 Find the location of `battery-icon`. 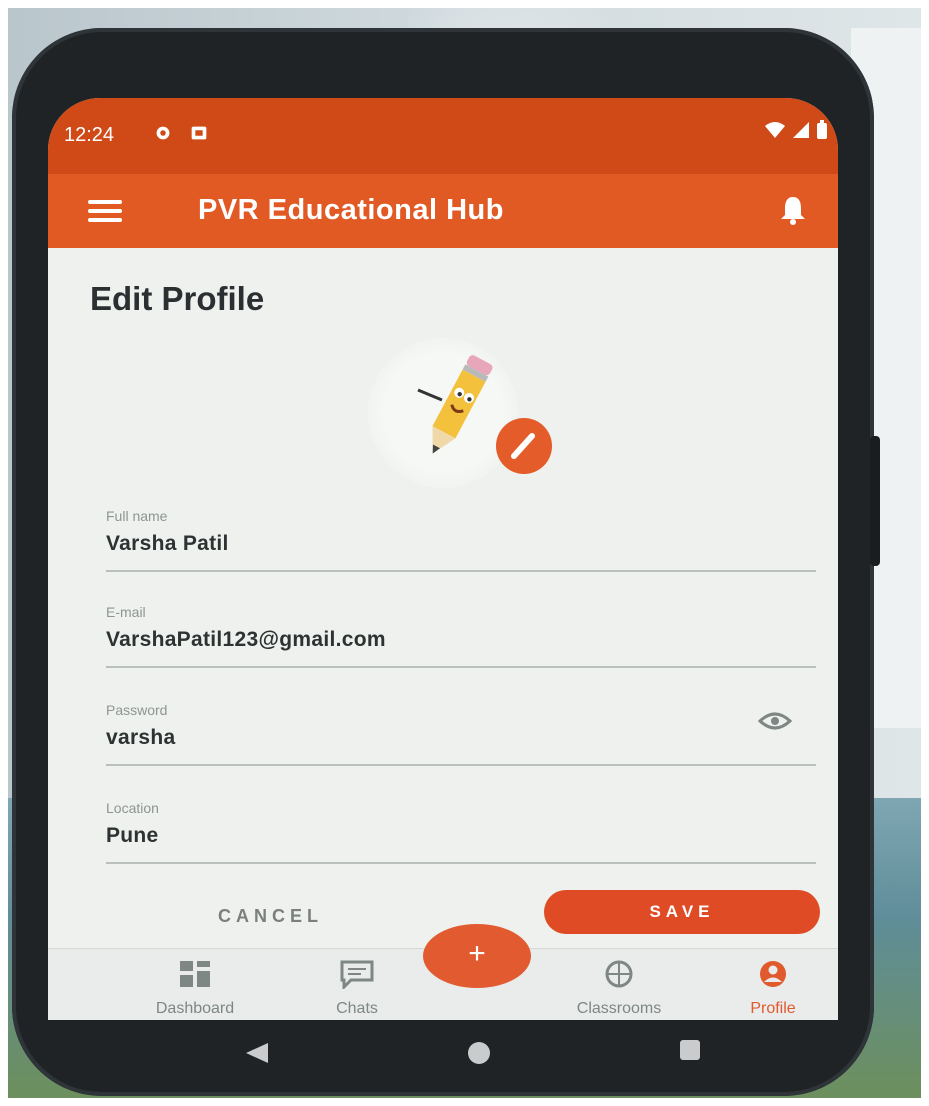

battery-icon is located at coordinates (822, 129).